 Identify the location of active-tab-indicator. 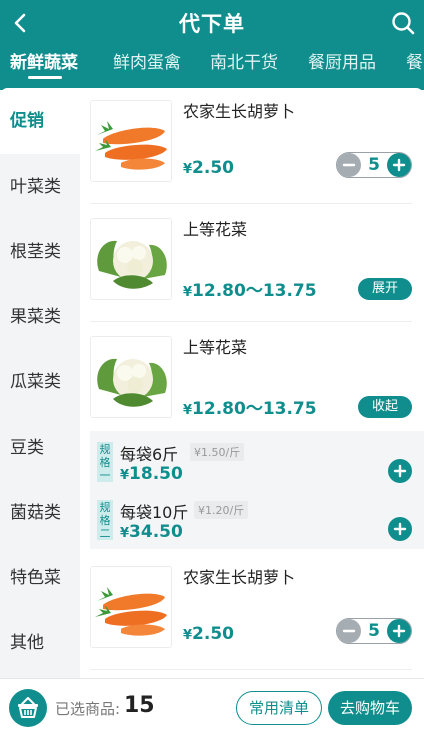
(45, 77).